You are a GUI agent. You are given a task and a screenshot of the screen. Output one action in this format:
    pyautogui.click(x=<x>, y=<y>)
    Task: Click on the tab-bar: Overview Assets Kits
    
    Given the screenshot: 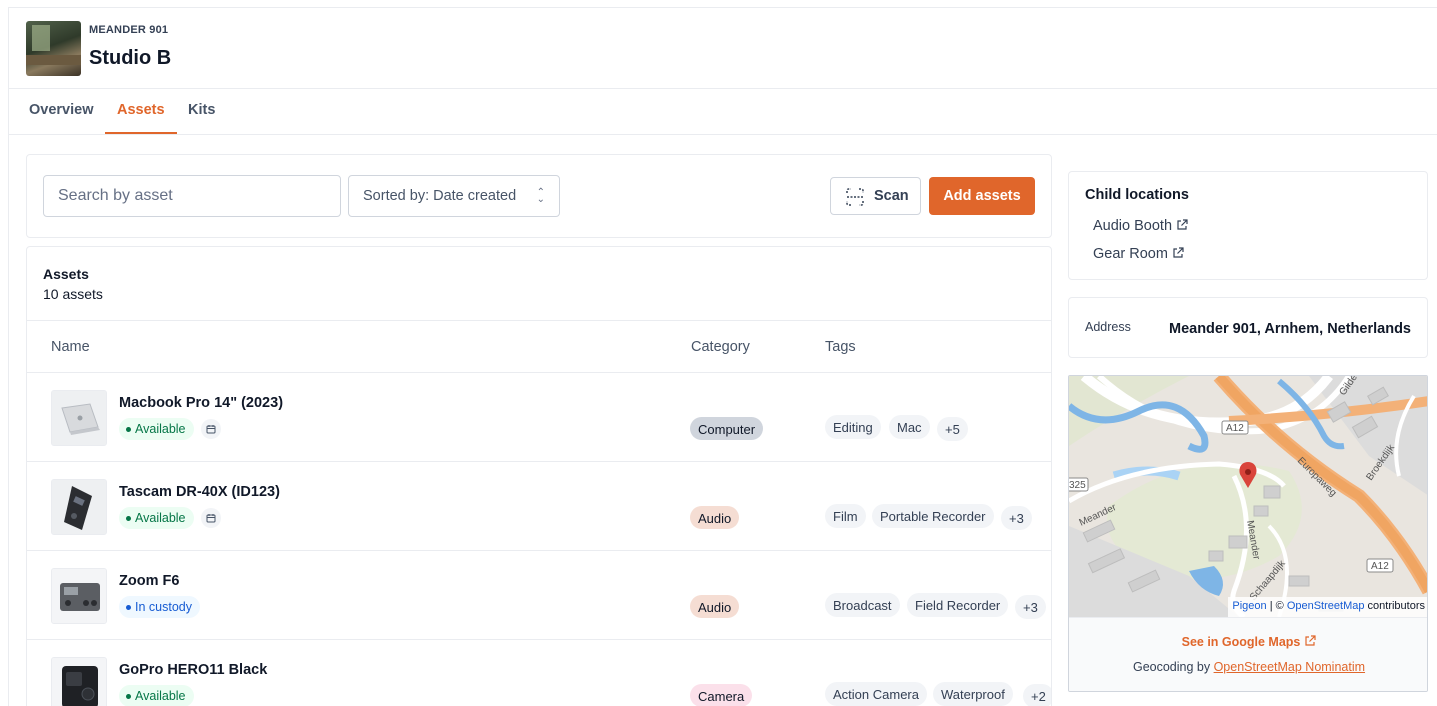 What is the action you would take?
    pyautogui.click(x=723, y=112)
    